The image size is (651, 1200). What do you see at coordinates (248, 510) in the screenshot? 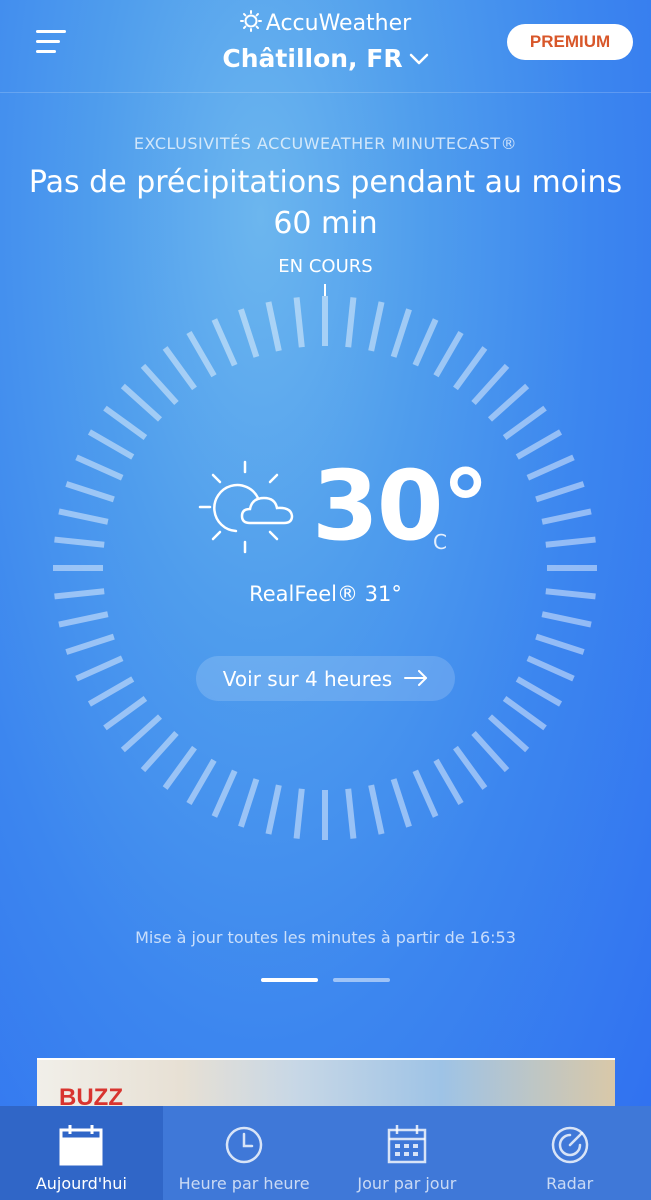
I see `partly-sunny-icon` at bounding box center [248, 510].